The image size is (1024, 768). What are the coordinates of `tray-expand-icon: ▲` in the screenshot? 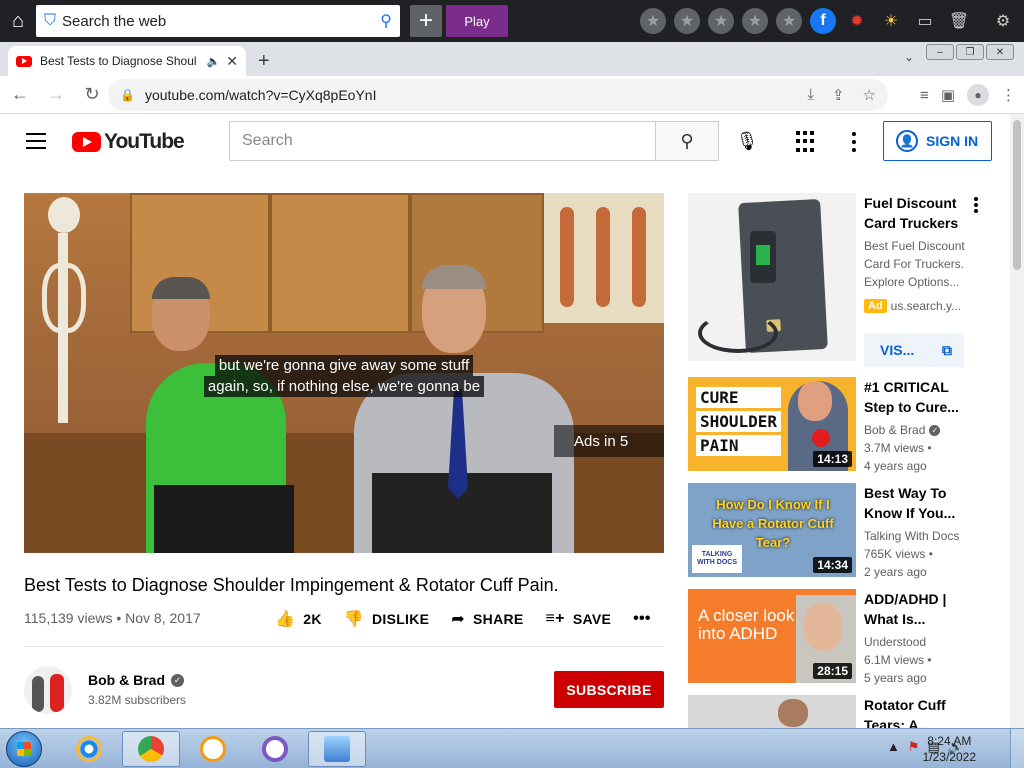 It's located at (893, 747).